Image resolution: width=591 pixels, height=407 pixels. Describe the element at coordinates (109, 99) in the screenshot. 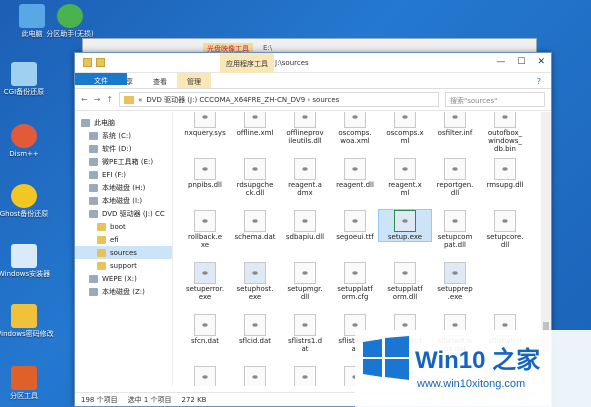

I see `up-button: ↑` at that location.